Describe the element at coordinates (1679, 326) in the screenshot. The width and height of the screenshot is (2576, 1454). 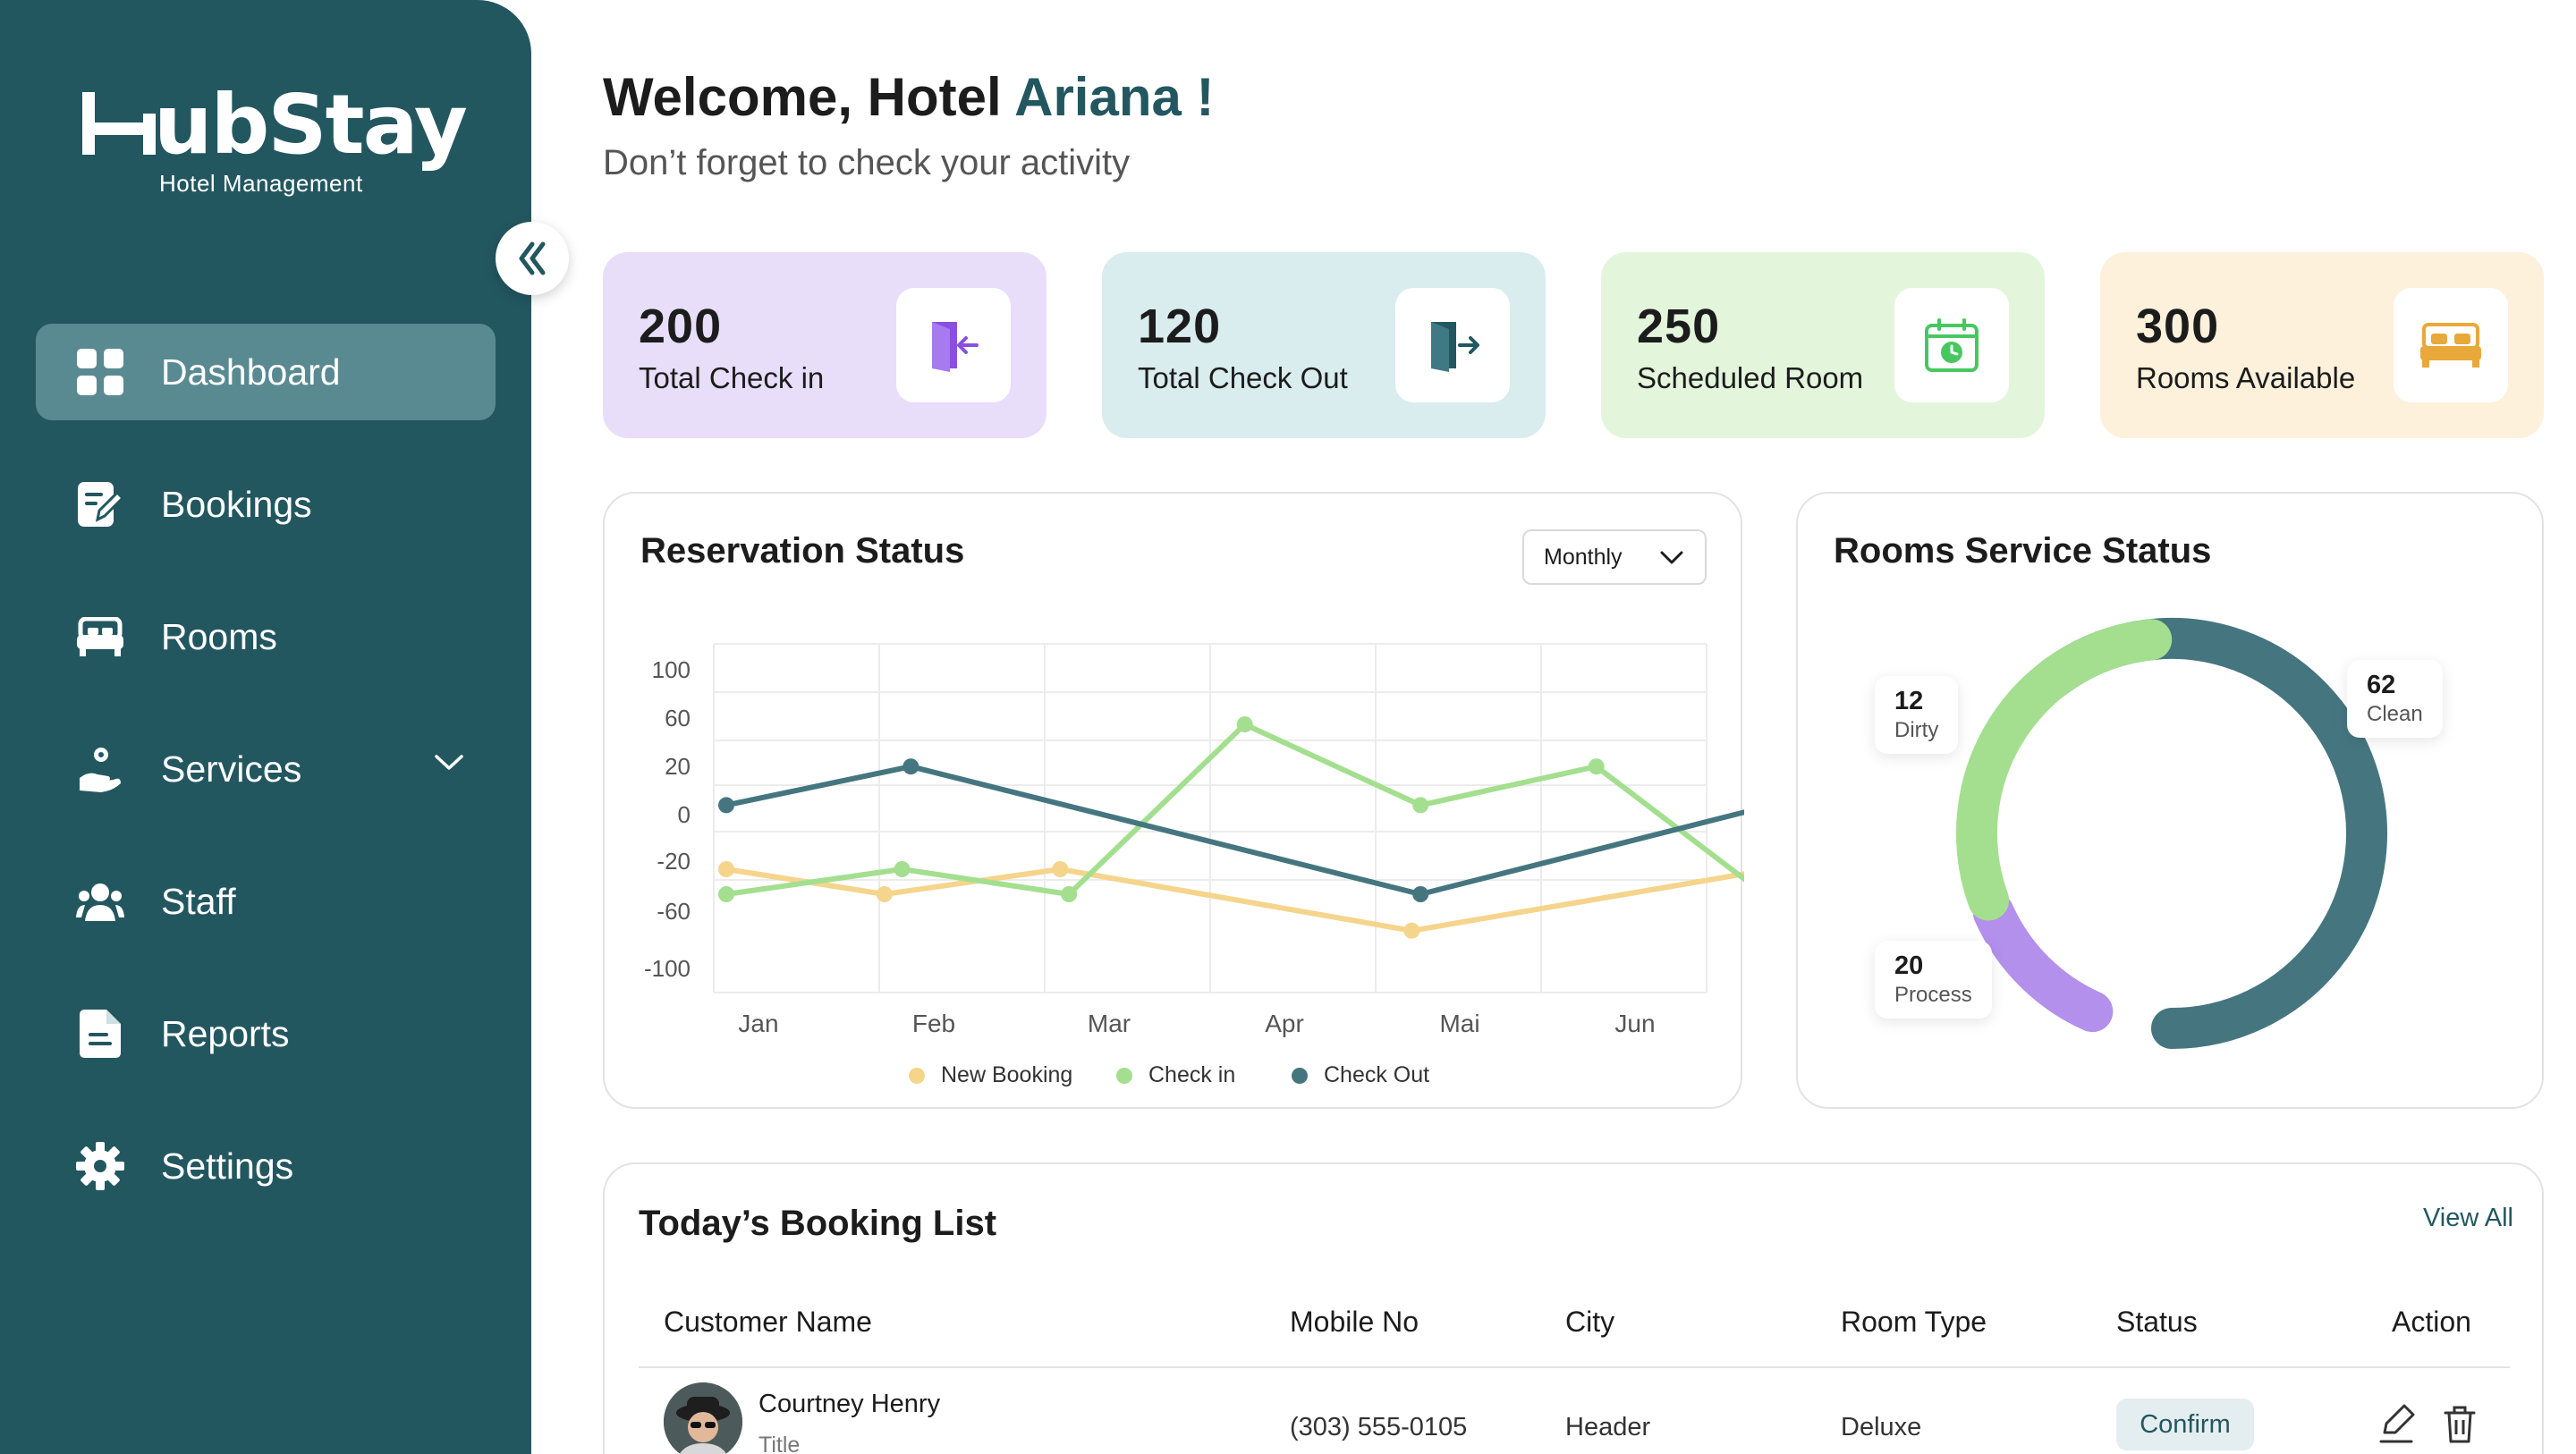
I see `stat-value: 250` at that location.